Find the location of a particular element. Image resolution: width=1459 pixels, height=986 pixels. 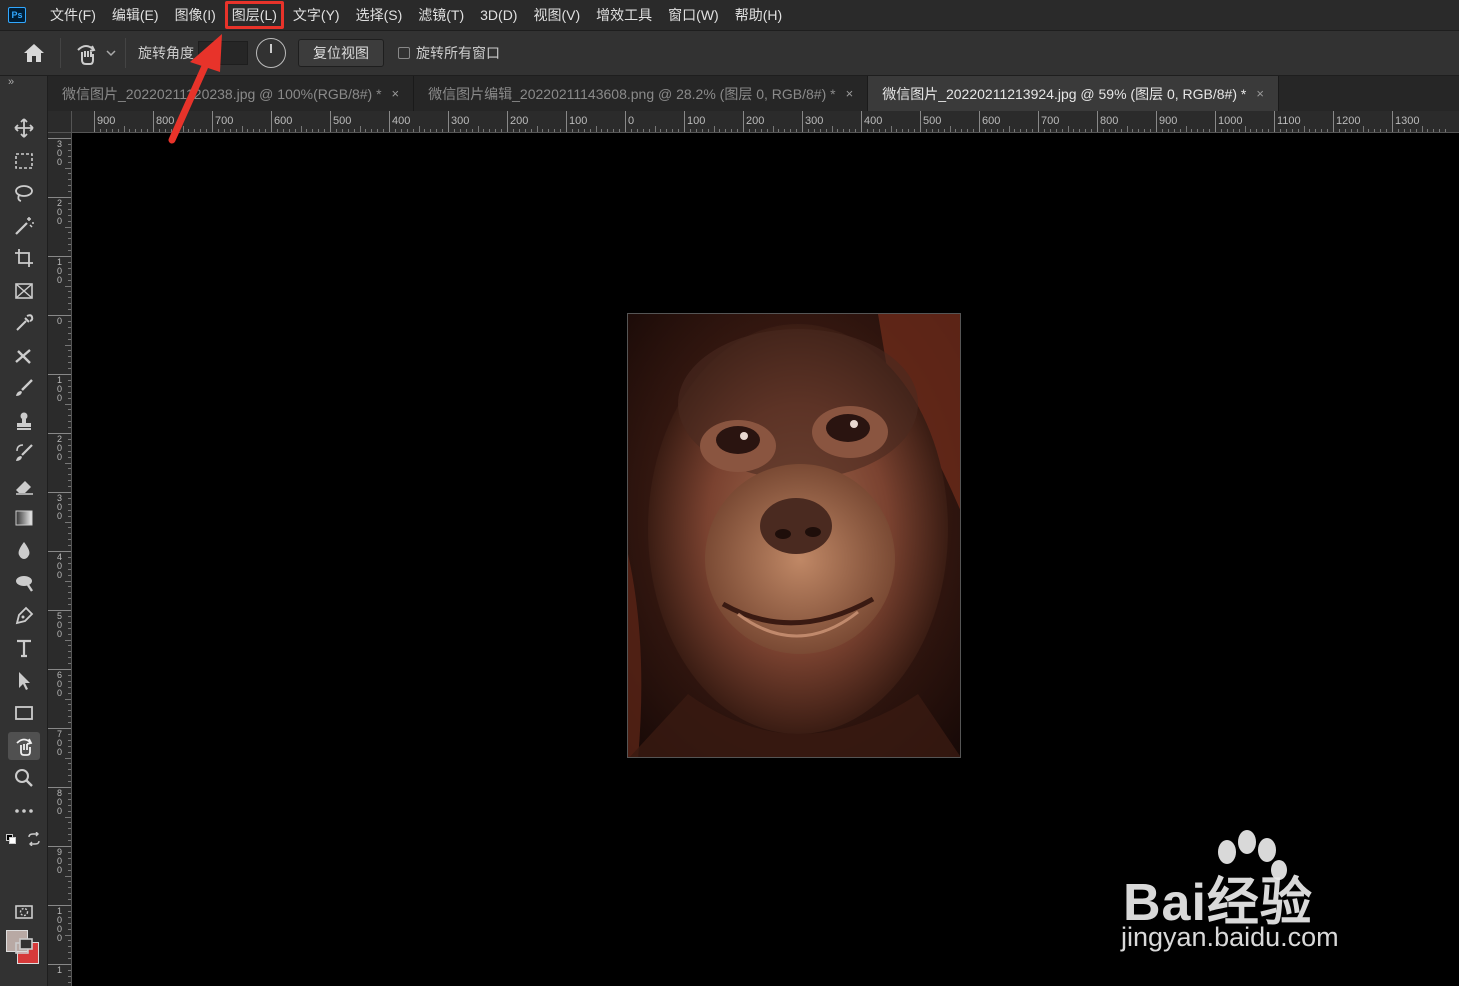

healing-brush-icon is located at coordinates (23, 356).